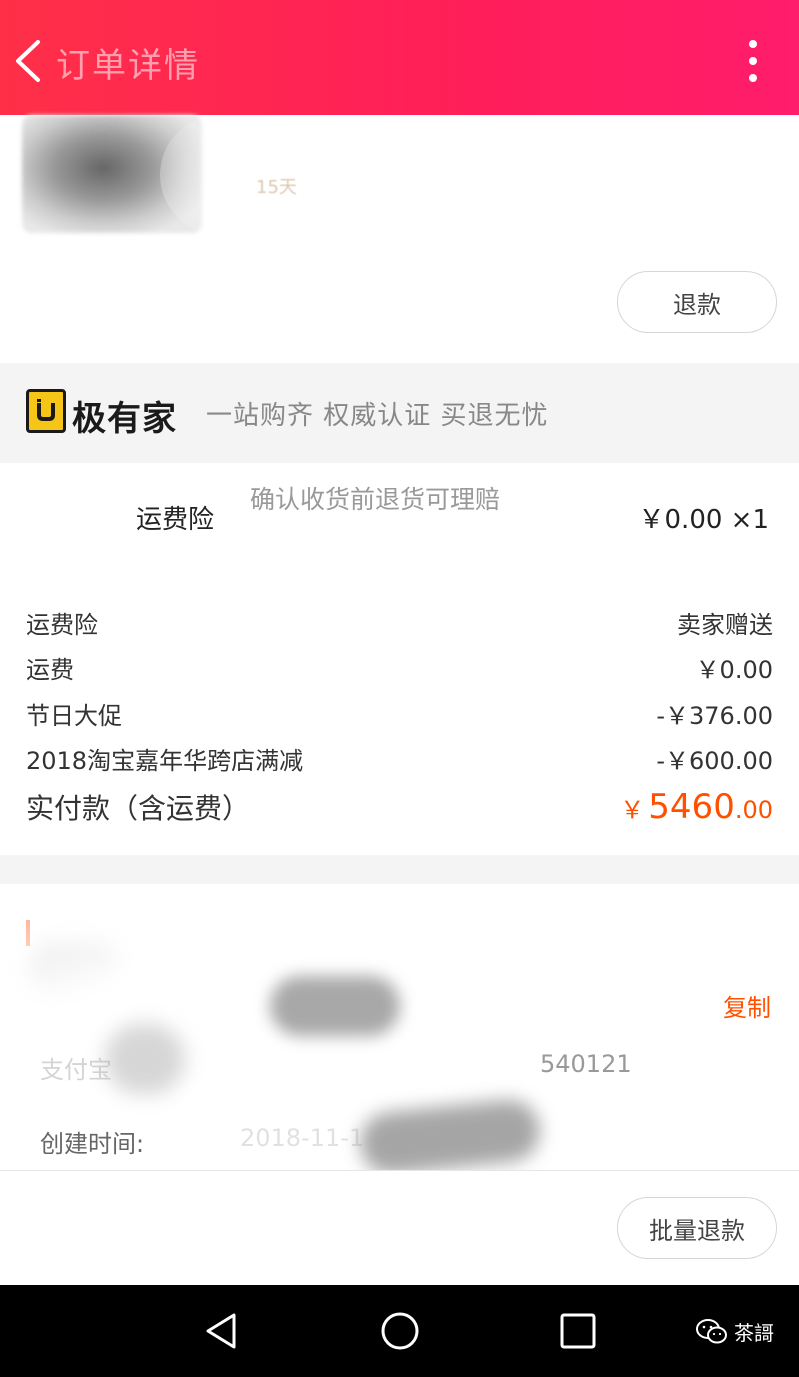 The height and width of the screenshot is (1377, 799). I want to click on batch-refund-button: 批量退款, so click(697, 1228).